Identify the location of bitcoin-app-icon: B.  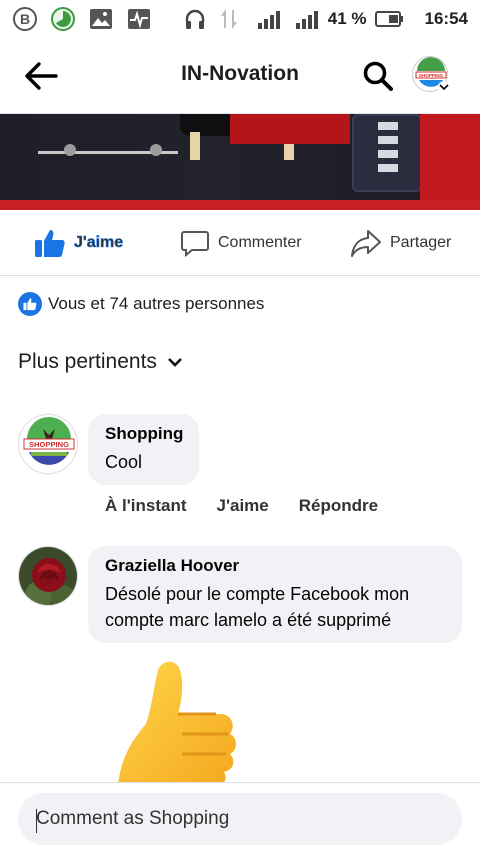
(25, 19).